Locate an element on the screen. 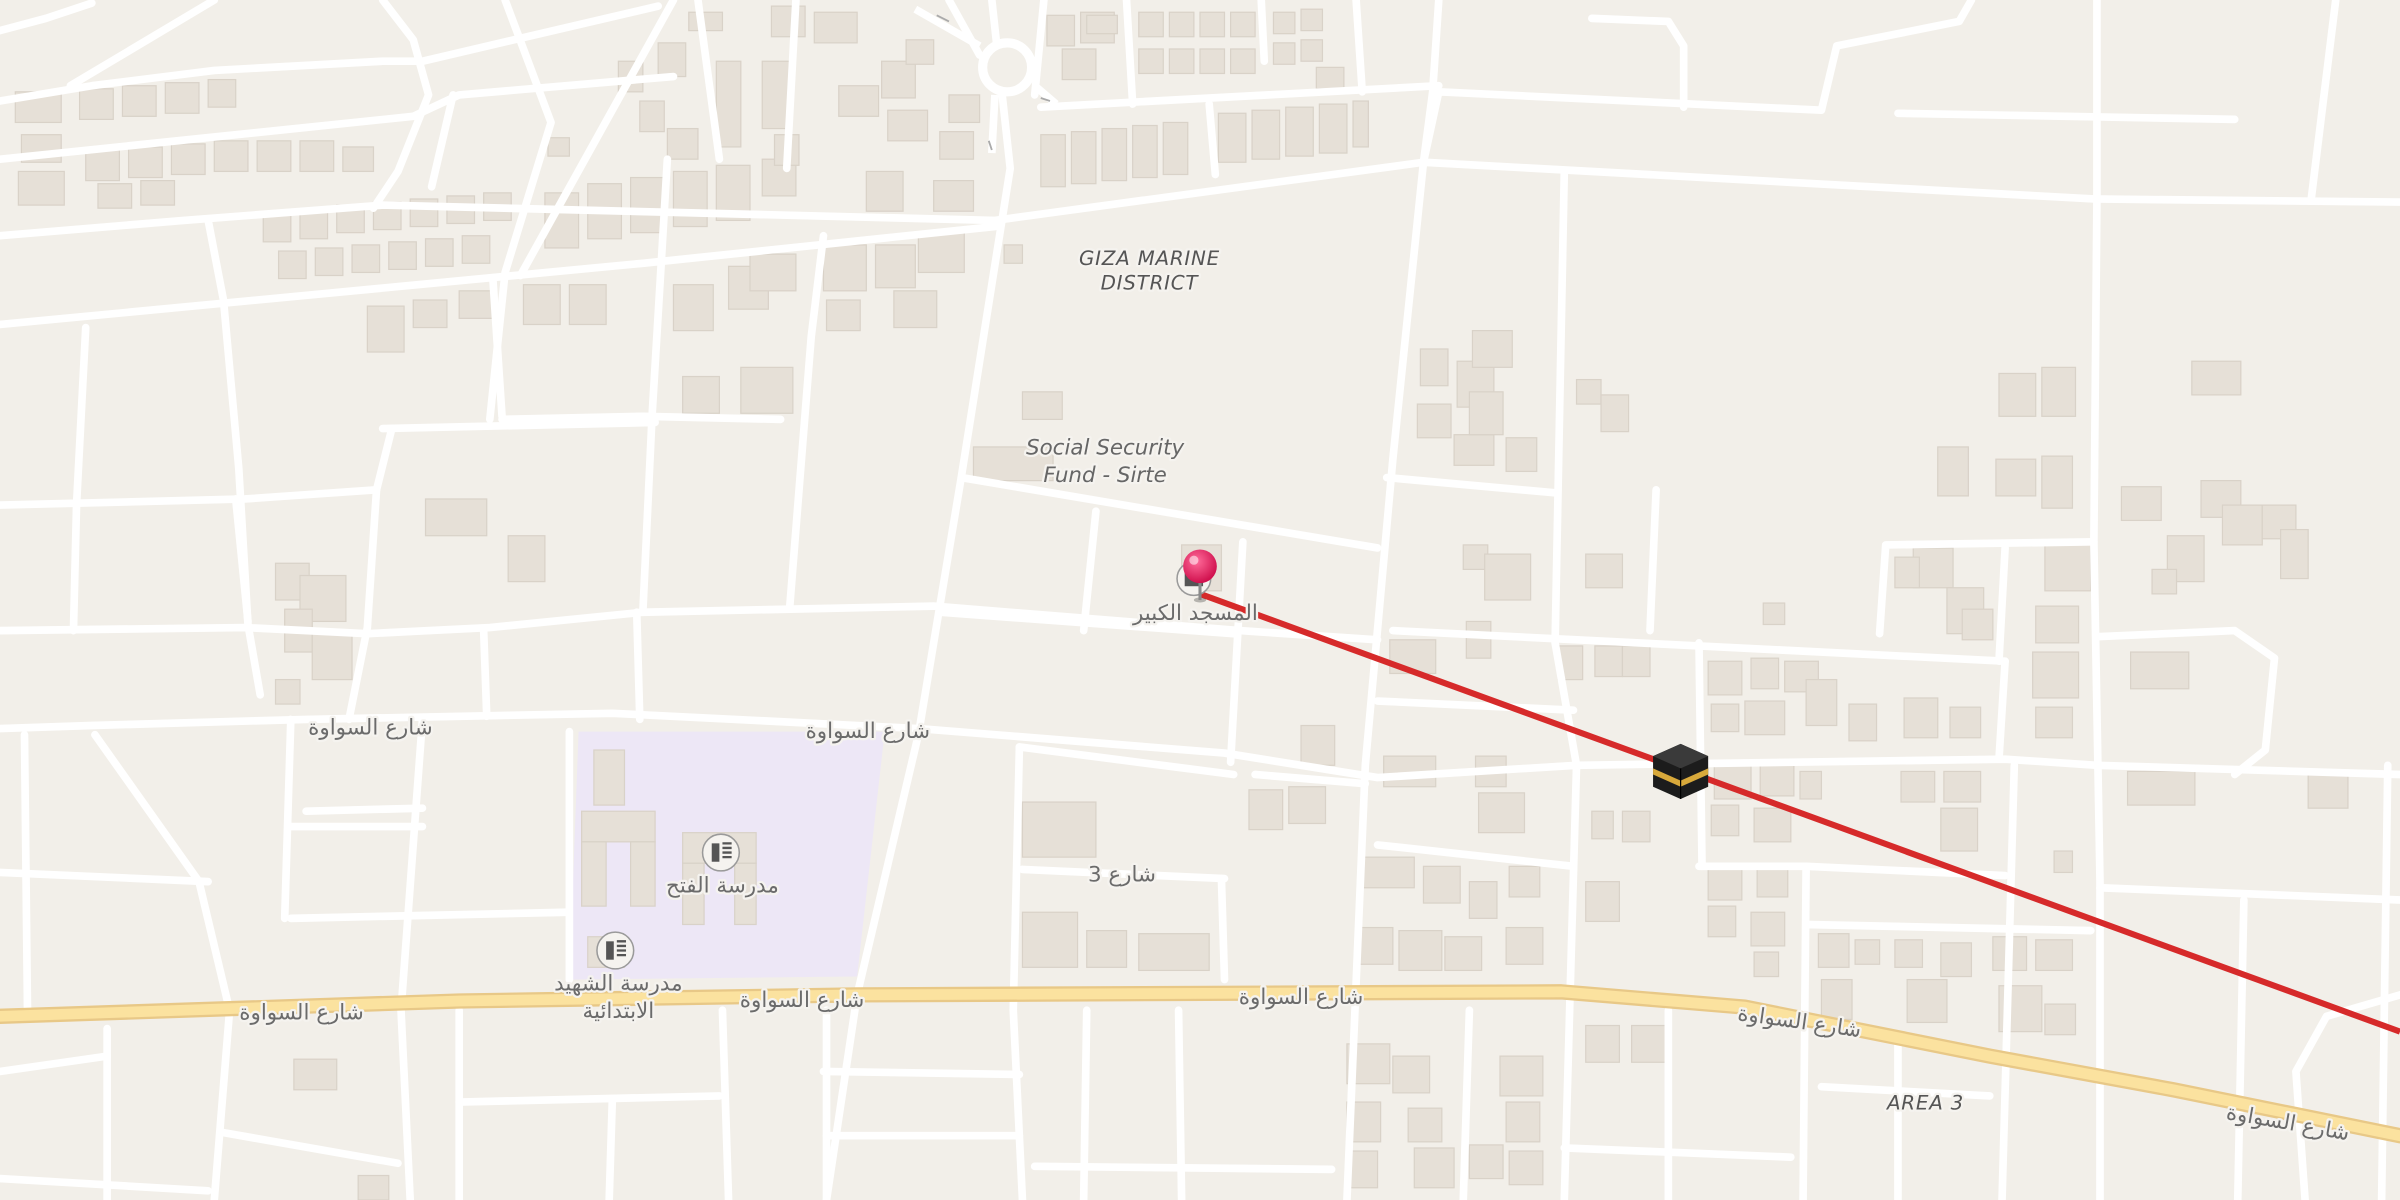  poi-label-mosque: المسجد الكبير is located at coordinates (1195, 614).